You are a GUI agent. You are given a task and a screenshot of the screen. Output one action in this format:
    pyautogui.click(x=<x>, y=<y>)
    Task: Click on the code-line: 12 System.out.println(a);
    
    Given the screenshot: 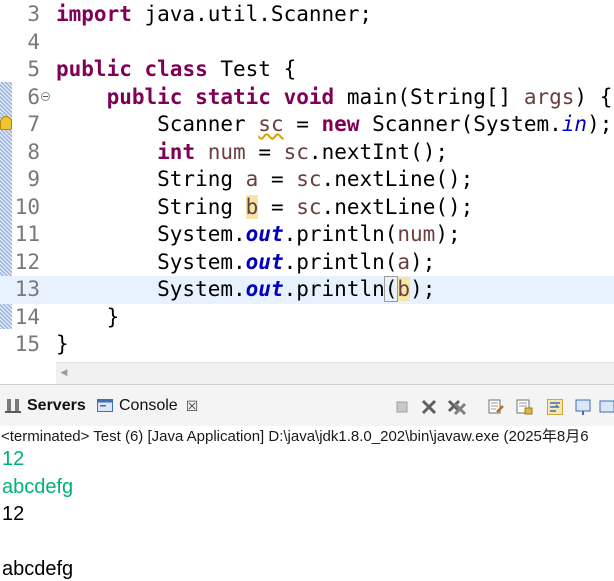 What is the action you would take?
    pyautogui.click(x=307, y=263)
    